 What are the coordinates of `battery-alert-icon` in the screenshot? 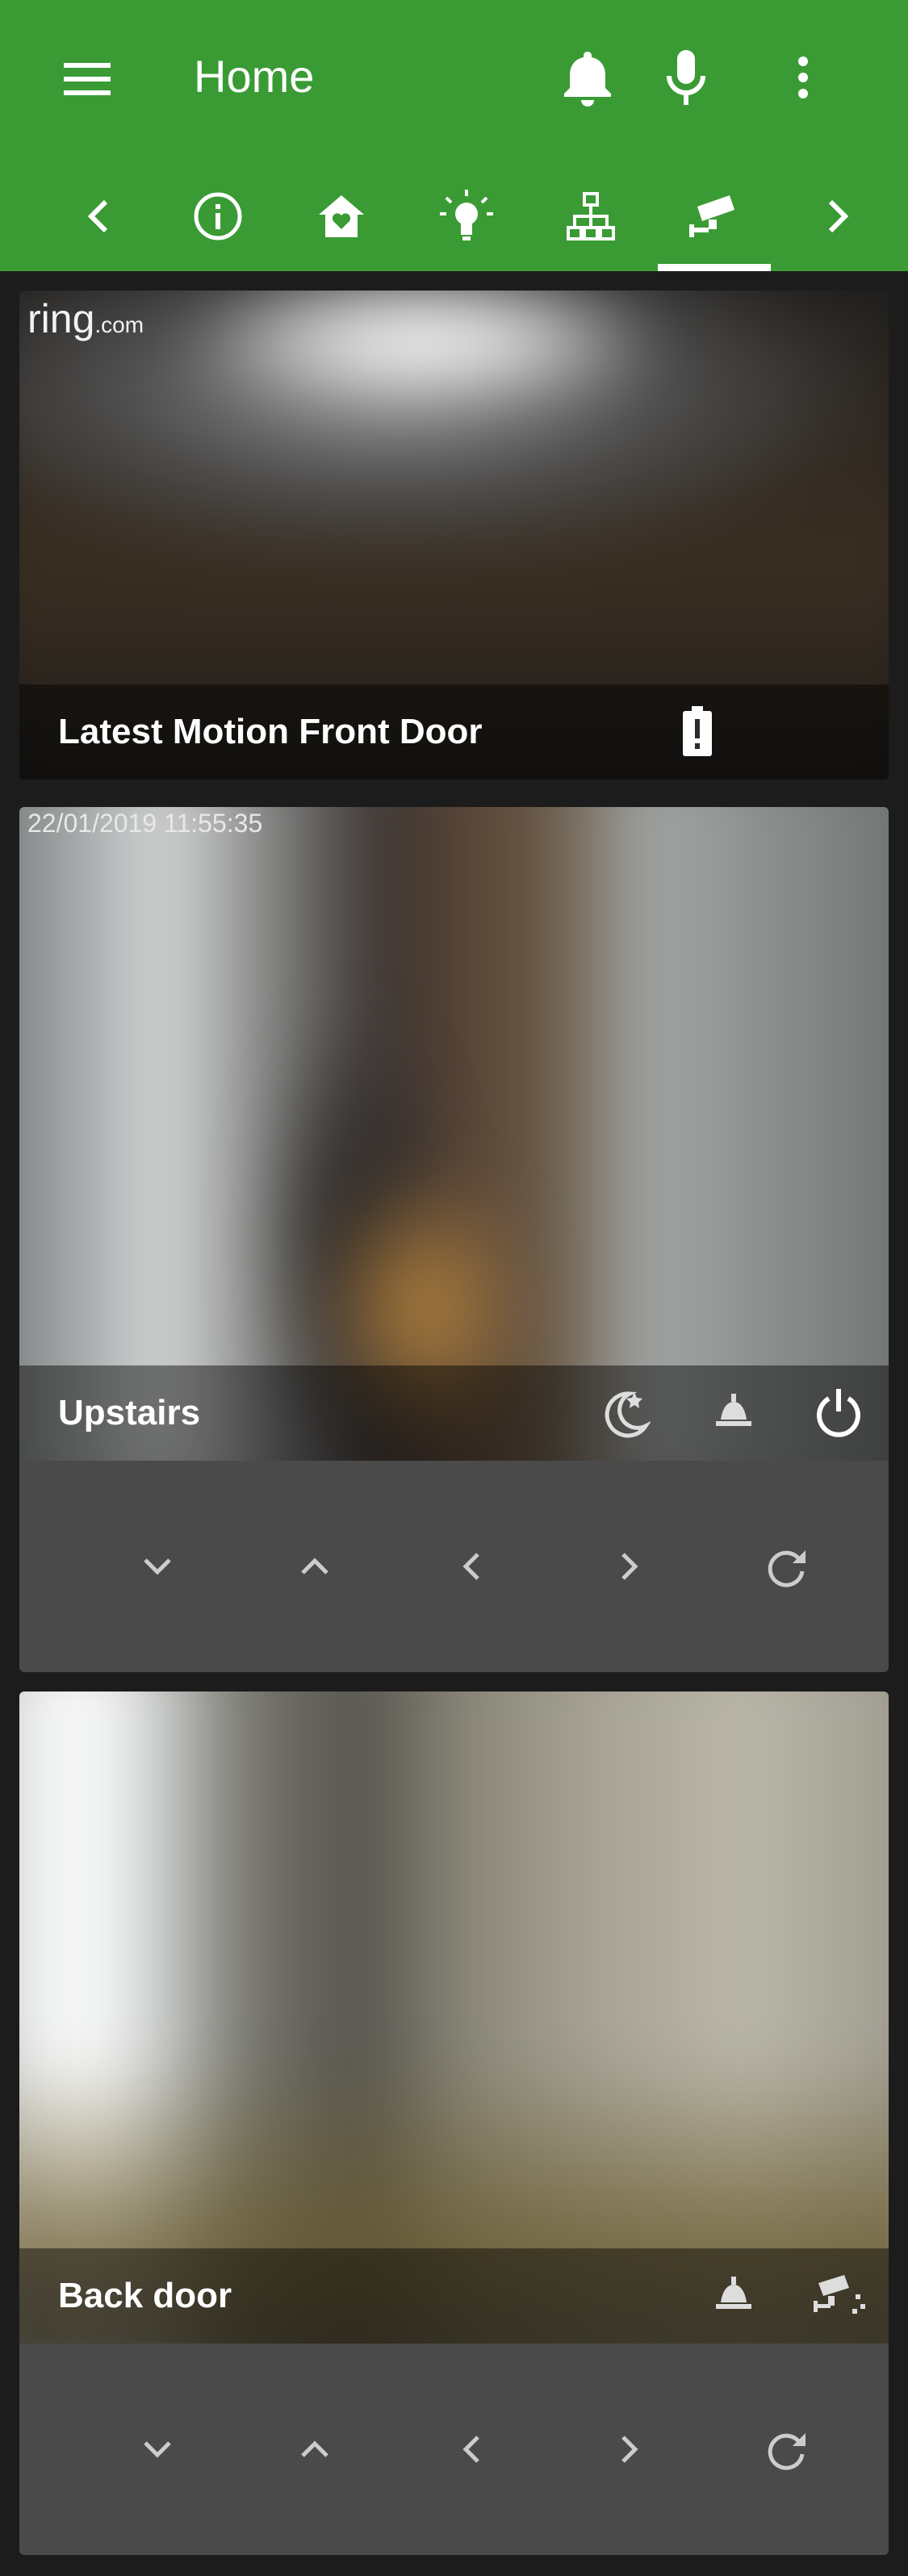 It's located at (697, 732).